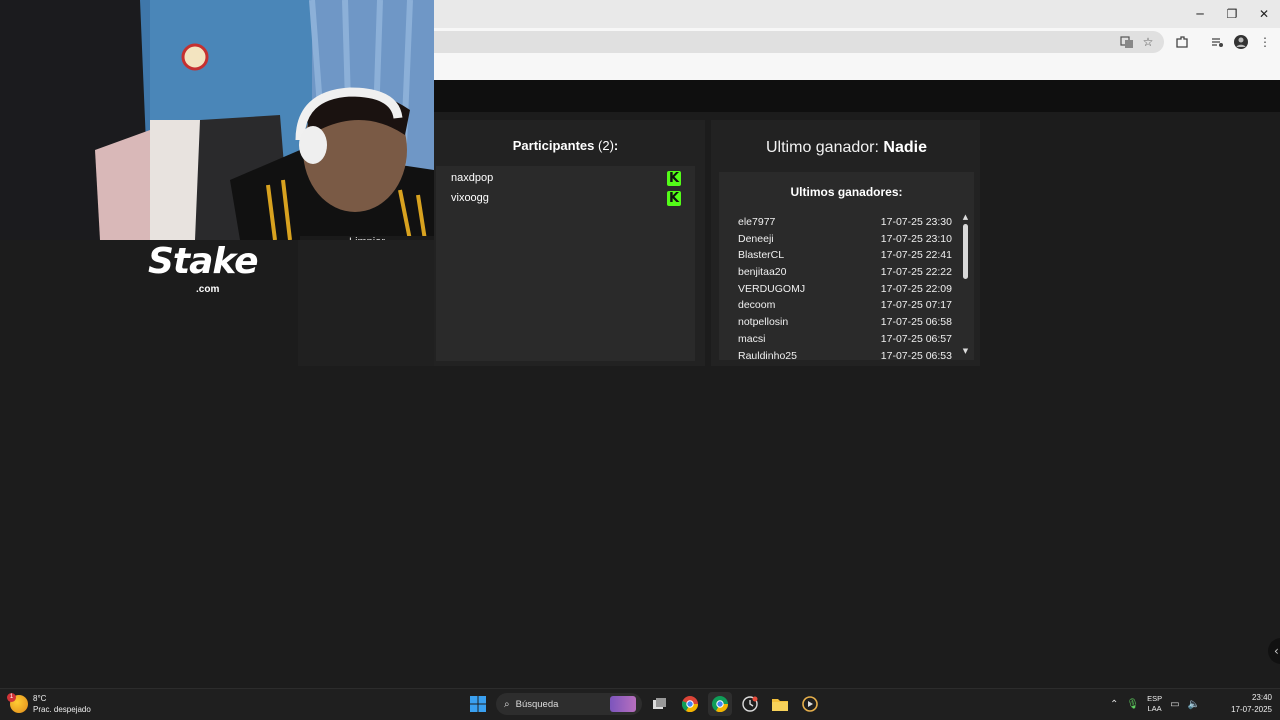 This screenshot has width=1280, height=720. I want to click on clock-app-icon, so click(750, 704).